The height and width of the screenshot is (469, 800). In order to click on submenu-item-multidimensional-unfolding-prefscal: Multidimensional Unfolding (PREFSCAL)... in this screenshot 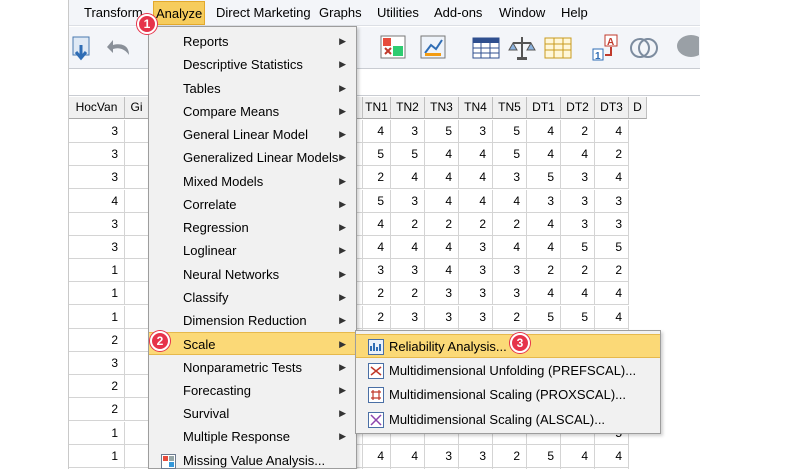, I will do `click(508, 371)`.